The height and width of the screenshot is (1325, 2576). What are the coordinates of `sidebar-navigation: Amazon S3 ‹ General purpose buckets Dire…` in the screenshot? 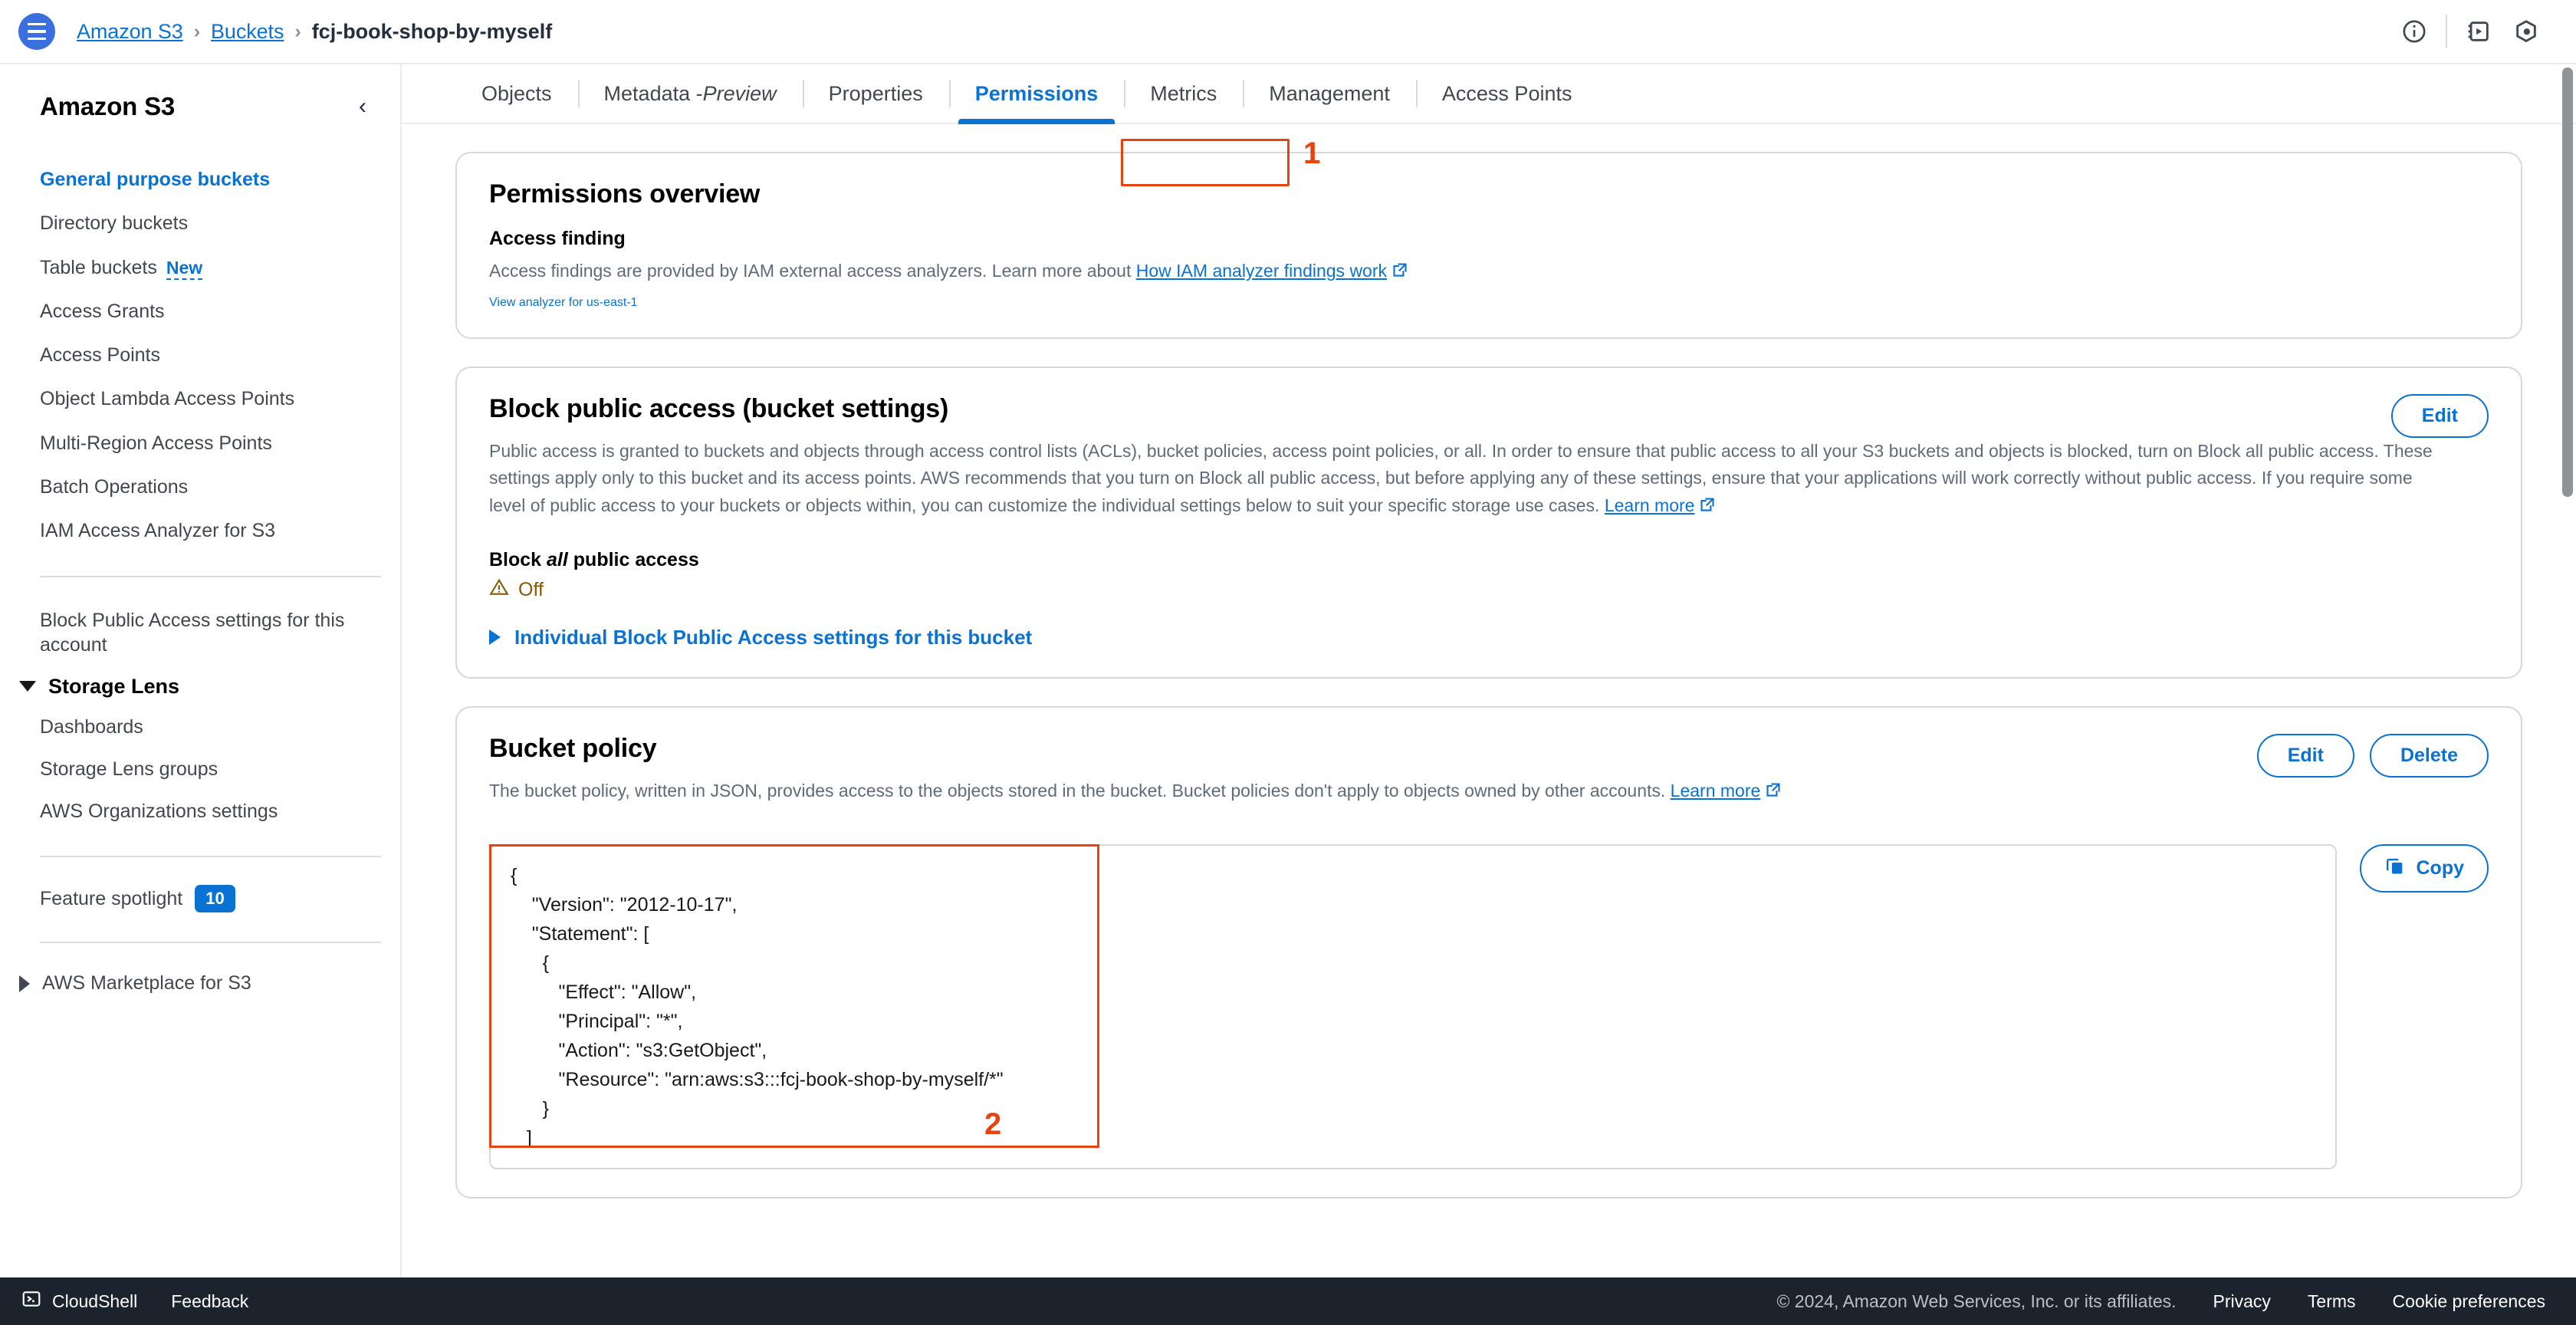 It's located at (201, 670).